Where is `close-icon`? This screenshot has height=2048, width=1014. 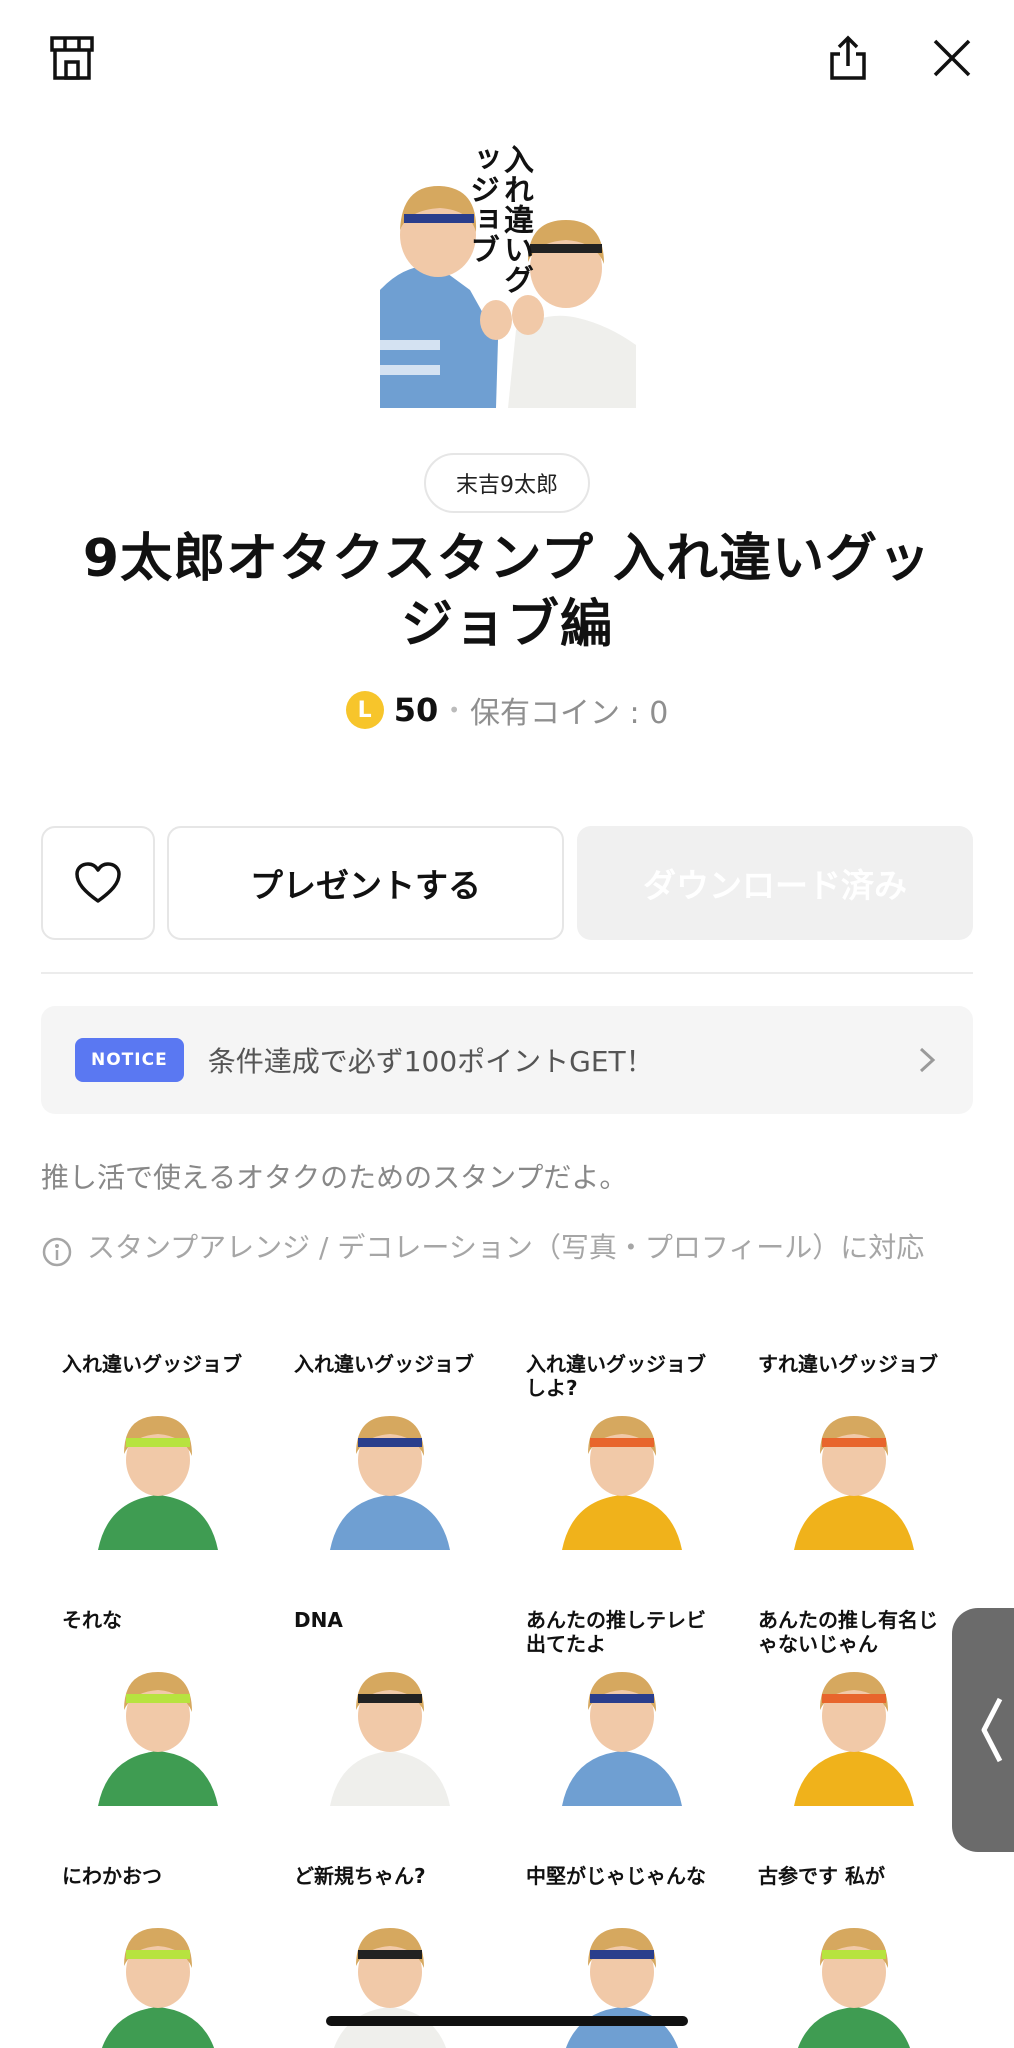
close-icon is located at coordinates (952, 58).